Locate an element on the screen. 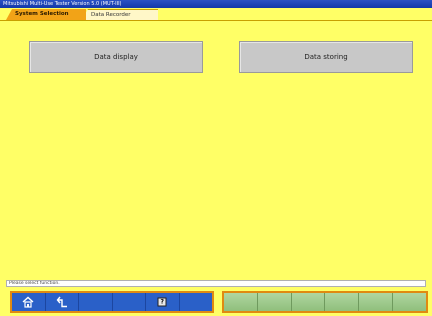 The width and height of the screenshot is (432, 316). tab-system-selection: System Selection is located at coordinates (46, 14).